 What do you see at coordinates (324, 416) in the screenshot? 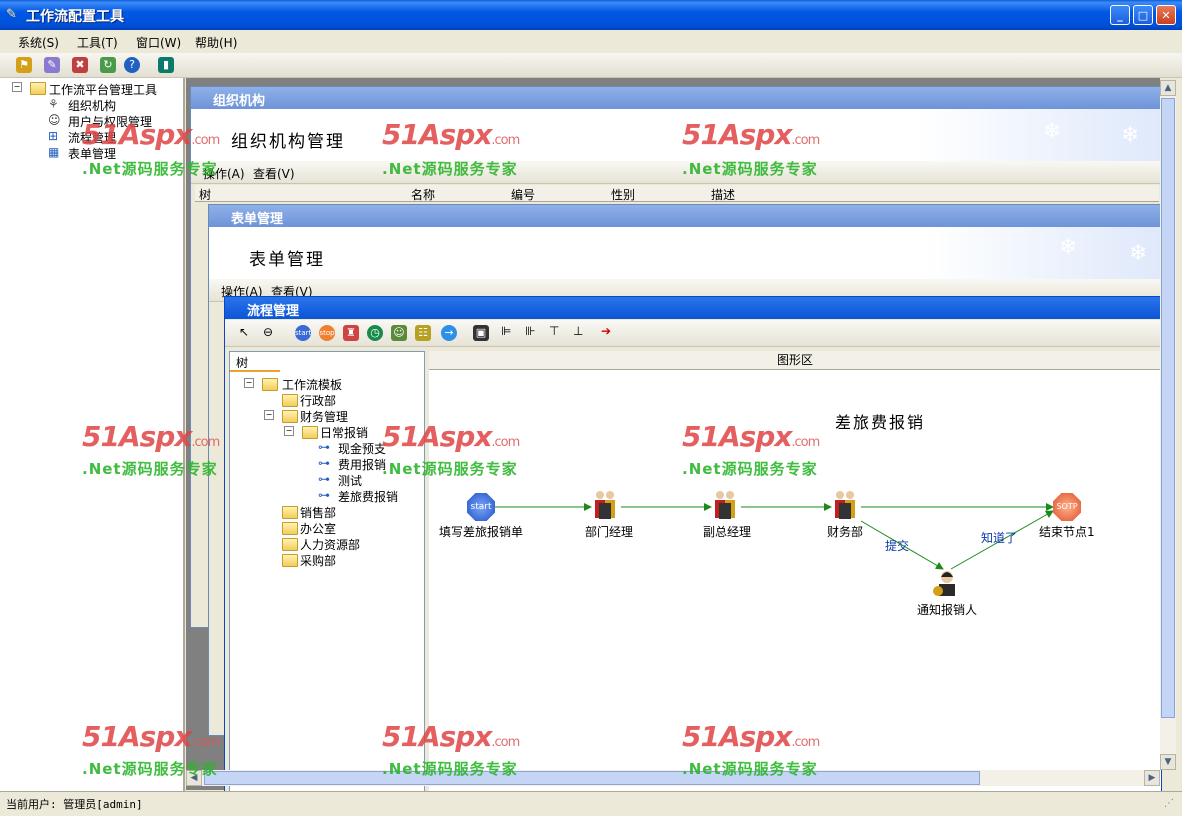
I see `dept-finance: 财务管理` at bounding box center [324, 416].